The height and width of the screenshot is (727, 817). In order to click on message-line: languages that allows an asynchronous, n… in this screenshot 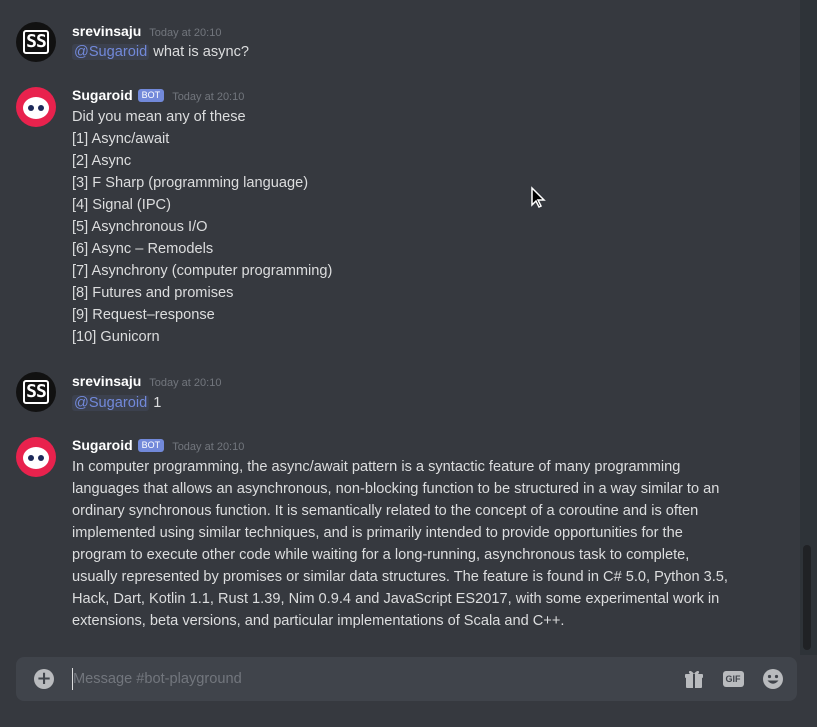, I will do `click(396, 489)`.